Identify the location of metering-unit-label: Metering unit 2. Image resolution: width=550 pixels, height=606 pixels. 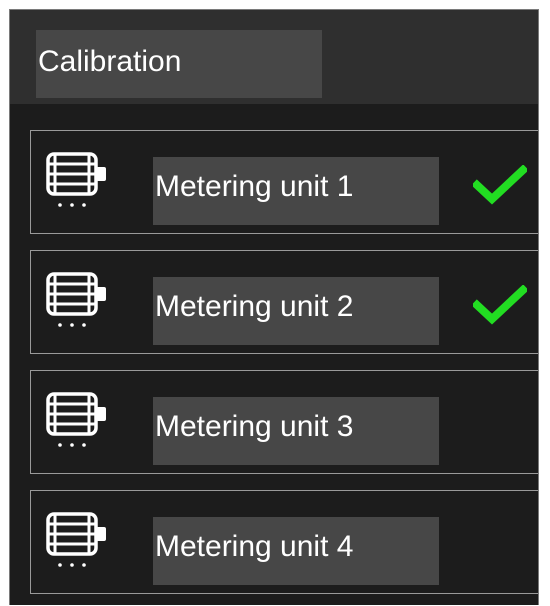
(296, 311).